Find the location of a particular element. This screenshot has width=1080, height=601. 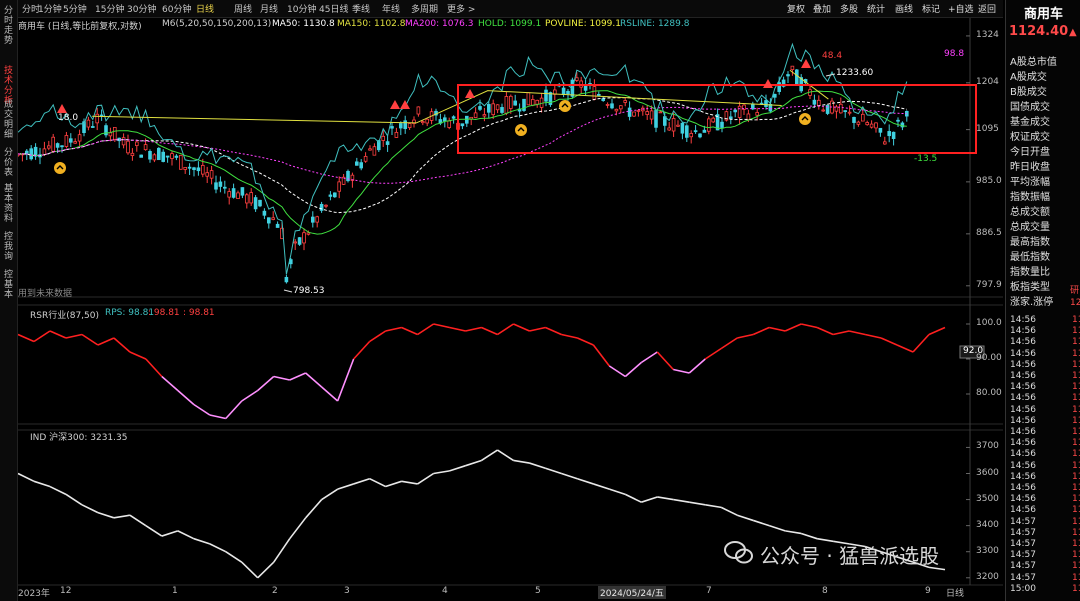

period-tab: 60分钟 is located at coordinates (176, 8).